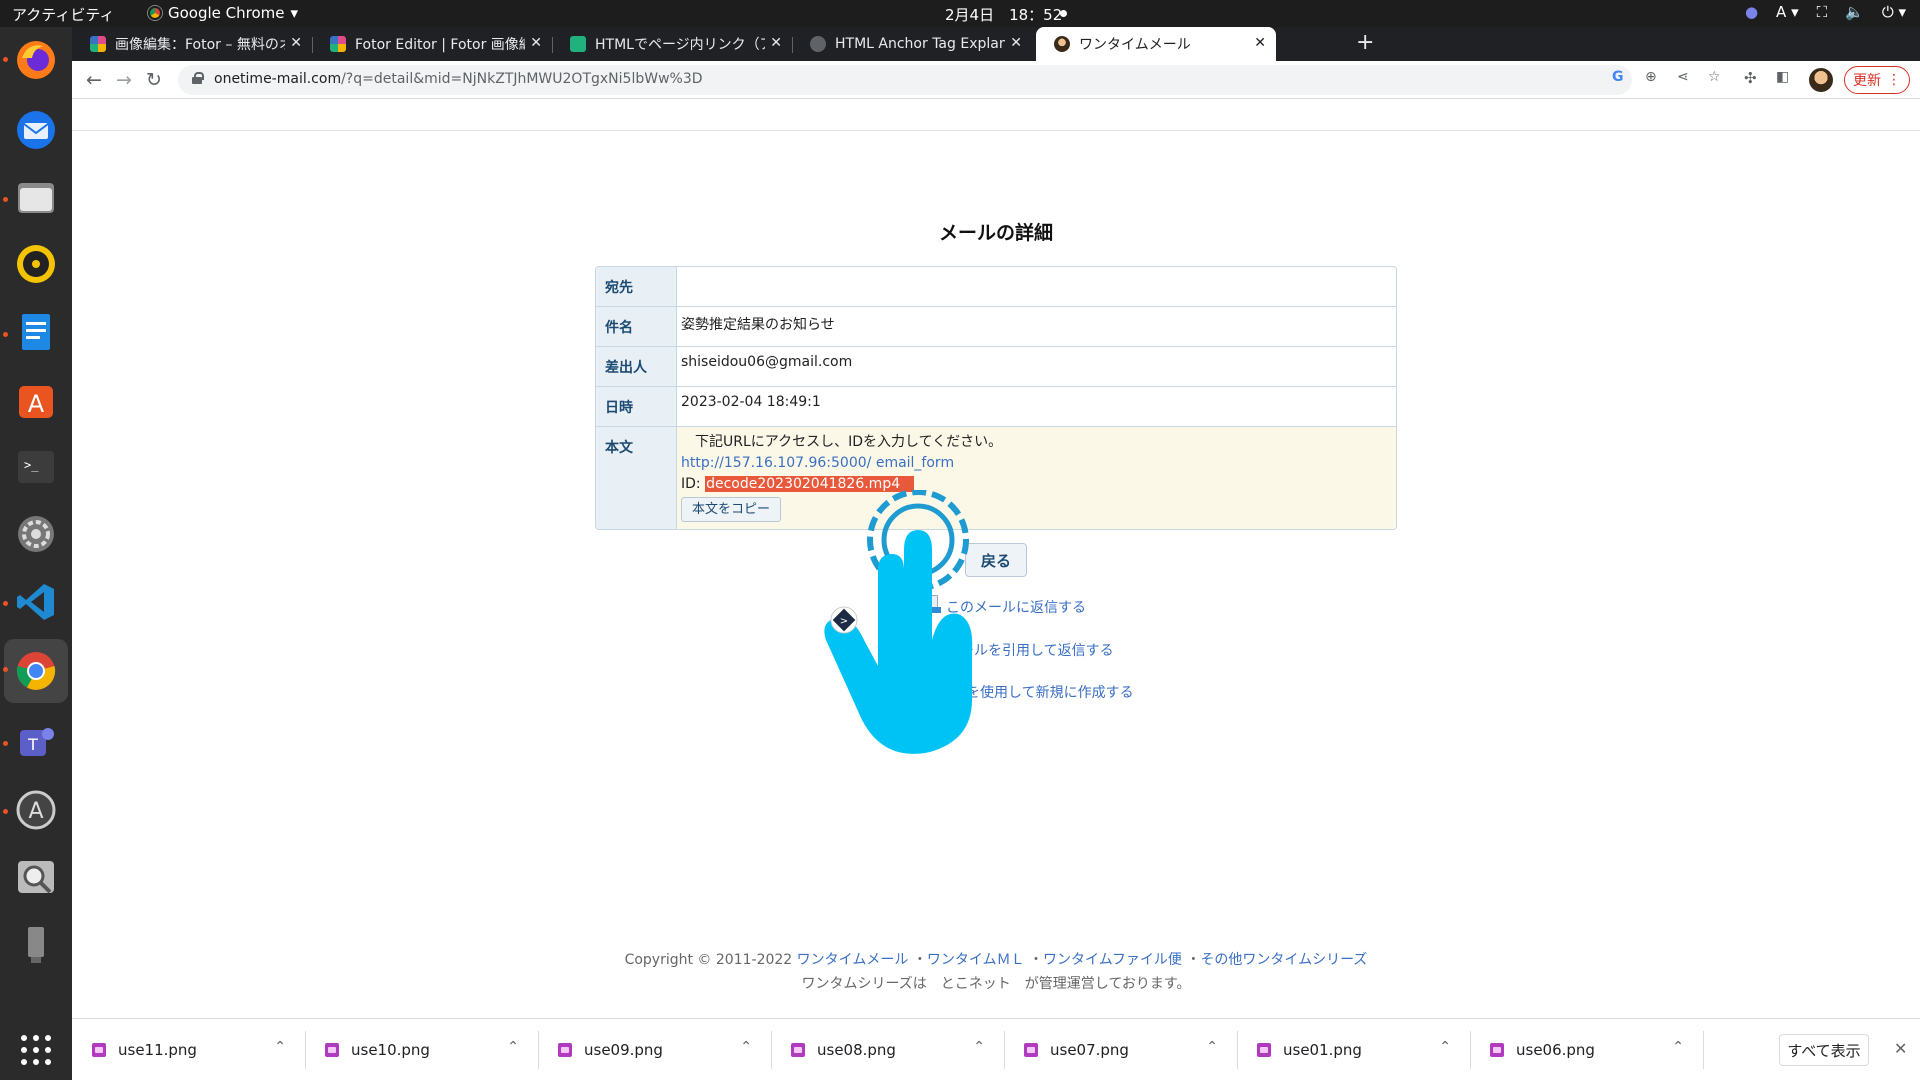  What do you see at coordinates (758, 325) in the screenshot?
I see `subject-value: 姿勢推定結果のお知らせ` at bounding box center [758, 325].